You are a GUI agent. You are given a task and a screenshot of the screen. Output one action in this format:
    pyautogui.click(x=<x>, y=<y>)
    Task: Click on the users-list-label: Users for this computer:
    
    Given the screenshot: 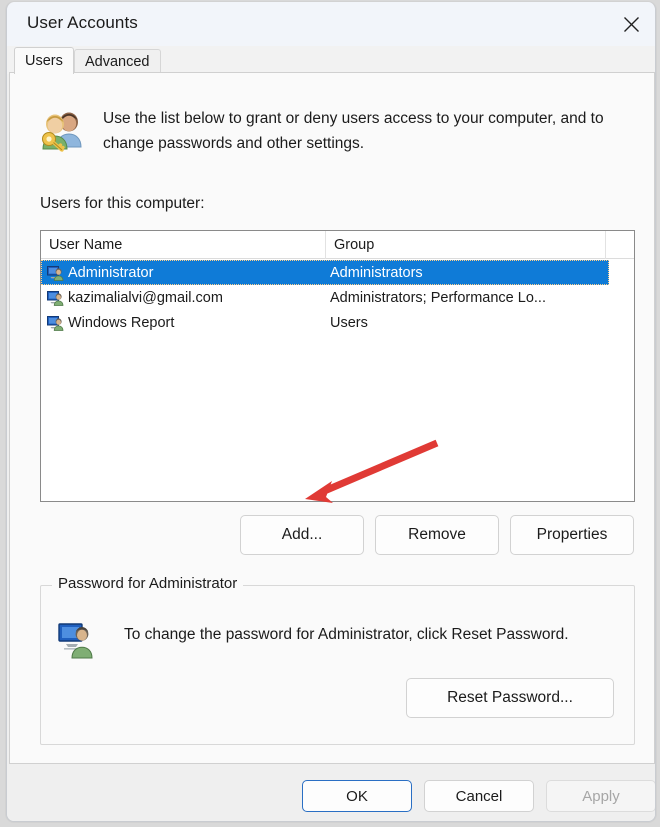 What is the action you would take?
    pyautogui.click(x=122, y=203)
    